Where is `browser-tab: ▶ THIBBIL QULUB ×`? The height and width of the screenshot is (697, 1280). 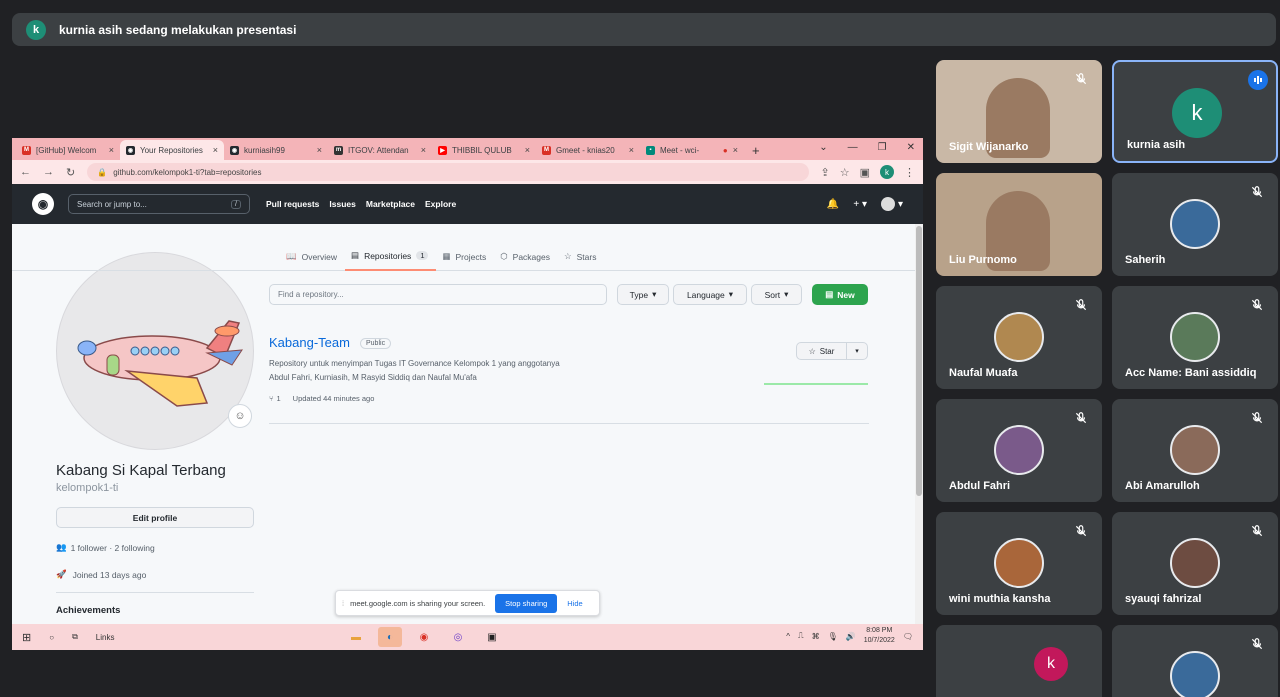 browser-tab: ▶ THIBBIL QULUB × is located at coordinates (484, 150).